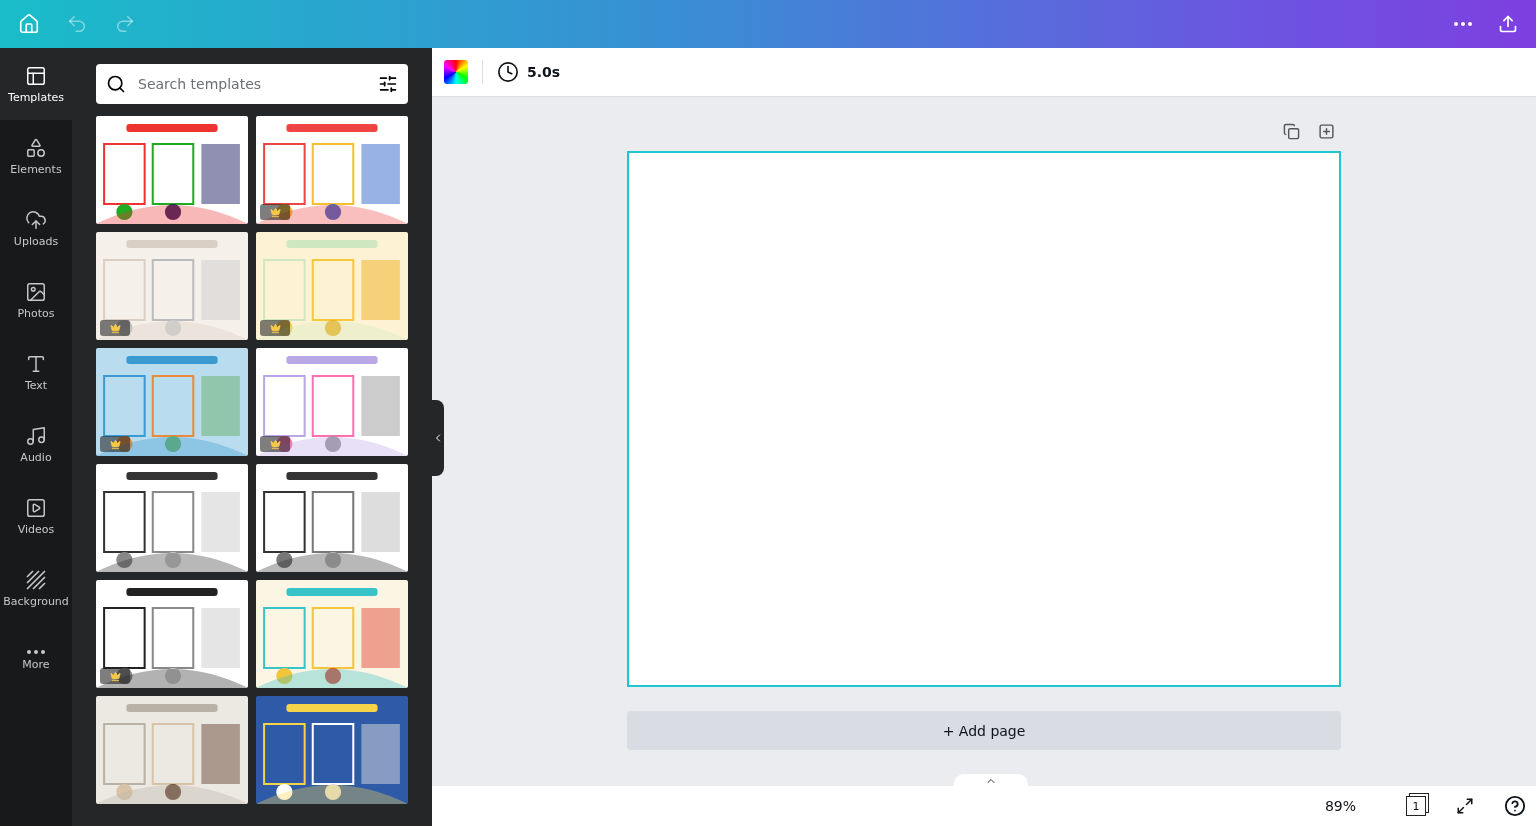  I want to click on undo-icon, so click(77, 24).